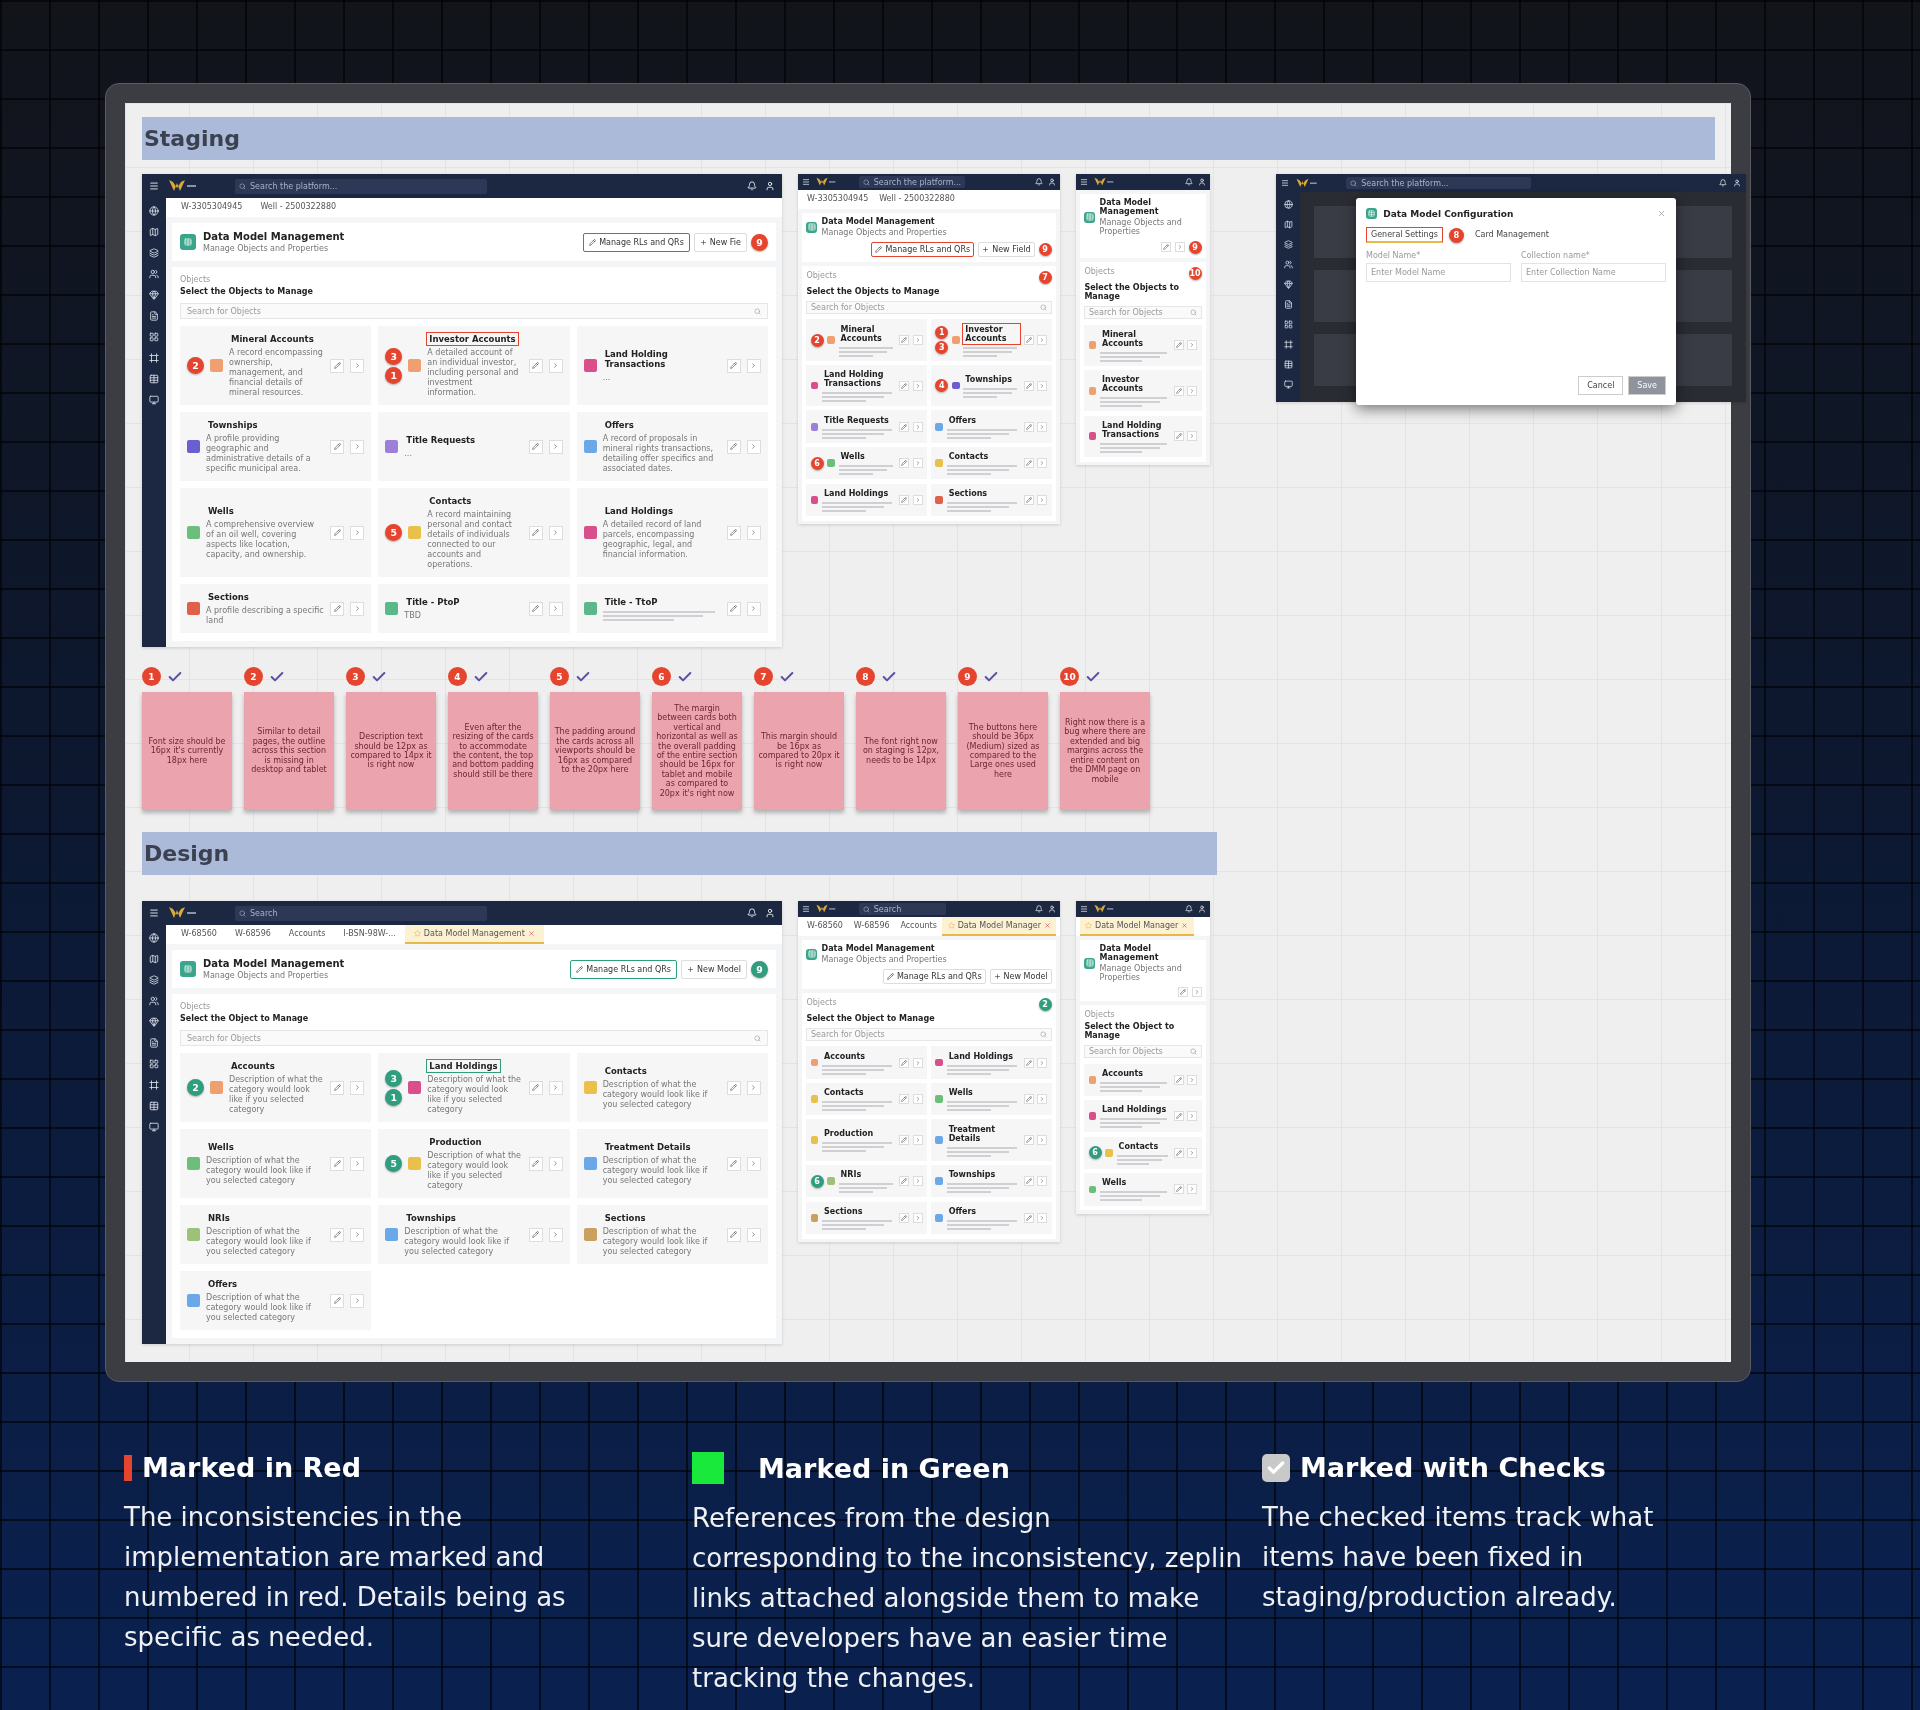 The width and height of the screenshot is (1920, 1710). I want to click on object-card: 4 Townships, so click(991, 385).